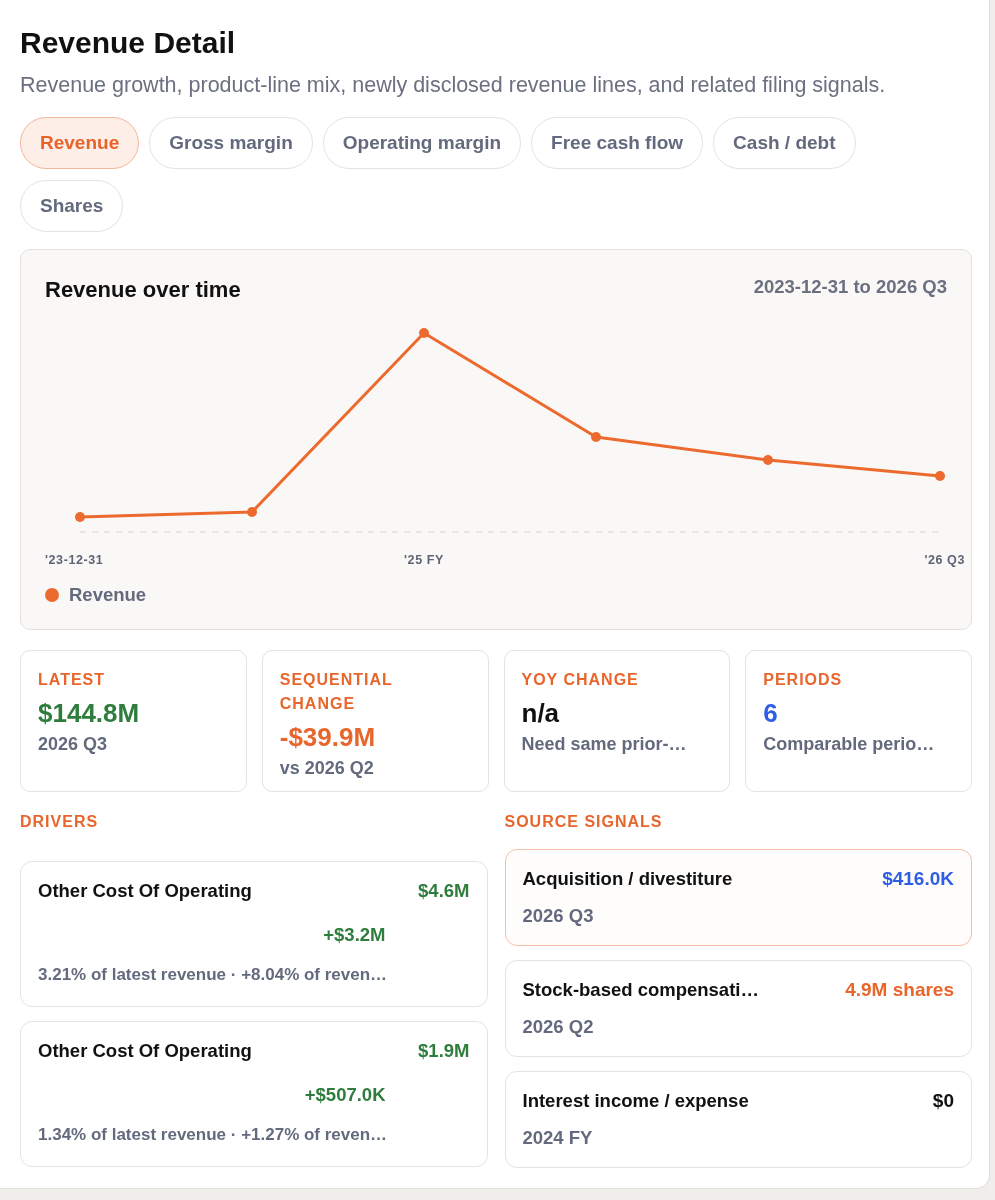 The width and height of the screenshot is (995, 1200). What do you see at coordinates (627, 879) in the screenshot?
I see `signal-name: Acquisition / divestiture` at bounding box center [627, 879].